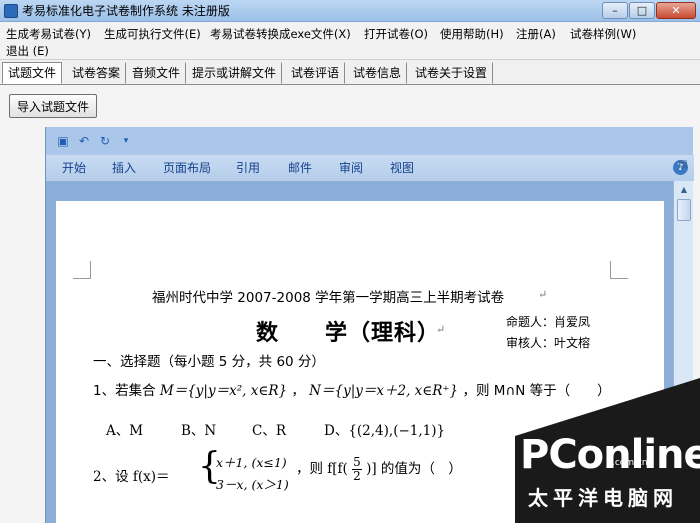 This screenshot has height=523, width=700. What do you see at coordinates (187, 167) in the screenshot?
I see `ribbon-tab-page-layout: 页面布局` at bounding box center [187, 167].